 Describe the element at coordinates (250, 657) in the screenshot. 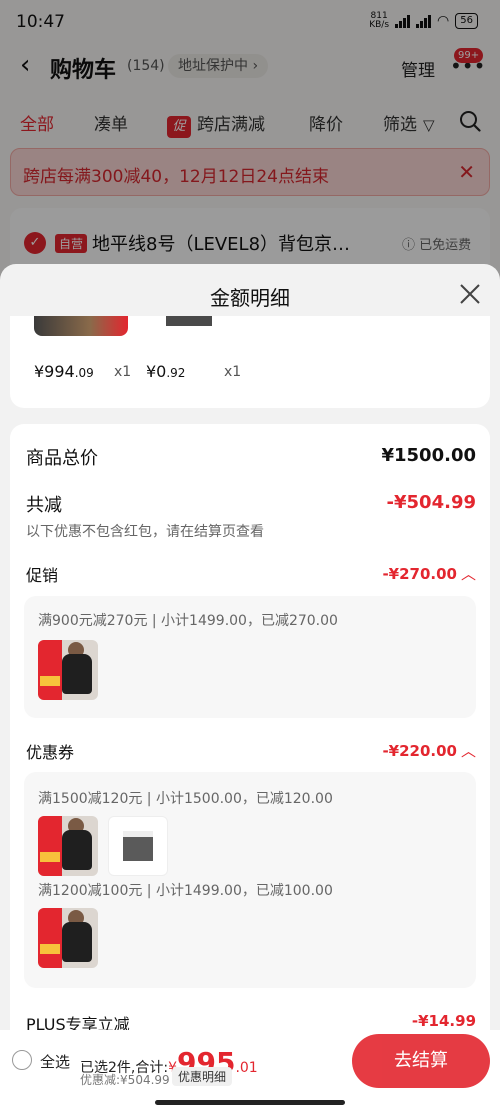

I see `promotion-detail-box: 满900元减270元 | 小计1499.00，已减270.00` at that location.